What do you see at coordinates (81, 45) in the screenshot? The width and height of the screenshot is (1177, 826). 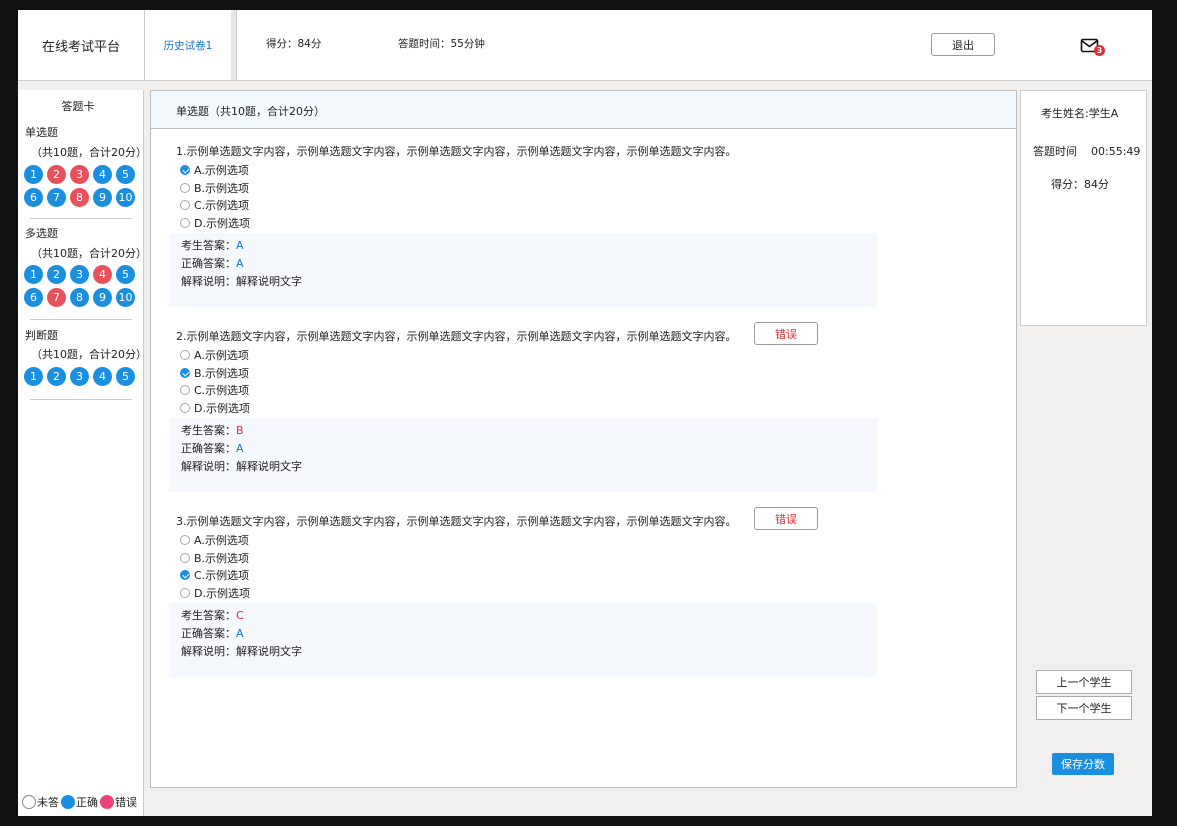 I see `platform-title: 在线考试平台` at bounding box center [81, 45].